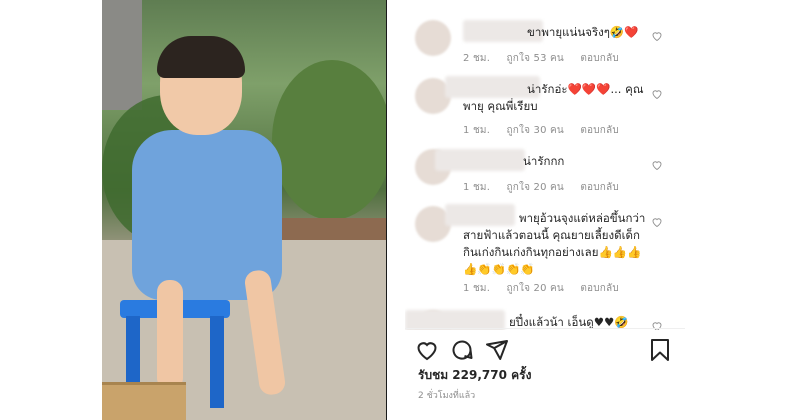 This screenshot has width=800, height=420. Describe the element at coordinates (497, 350) in the screenshot. I see `share-icon` at that location.